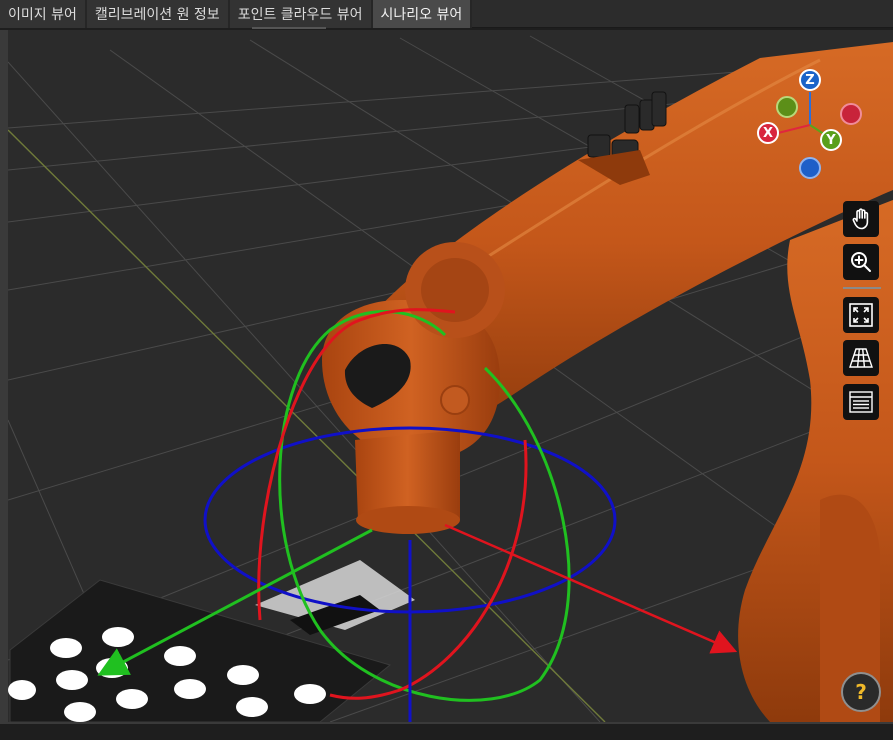 The image size is (893, 740). I want to click on zoom-tool-button, so click(861, 262).